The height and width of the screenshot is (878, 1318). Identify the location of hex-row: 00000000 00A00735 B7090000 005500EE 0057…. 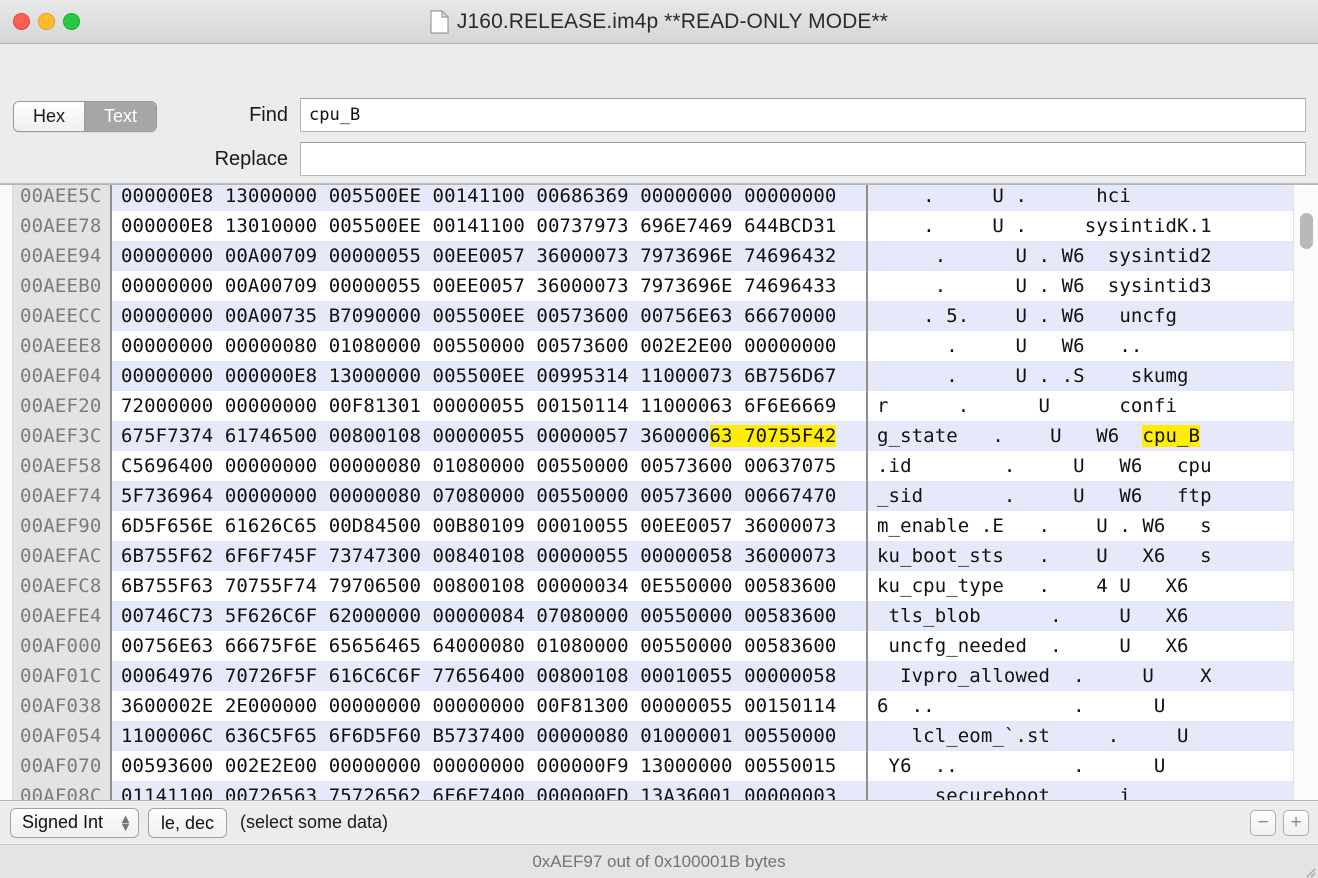
(489, 316).